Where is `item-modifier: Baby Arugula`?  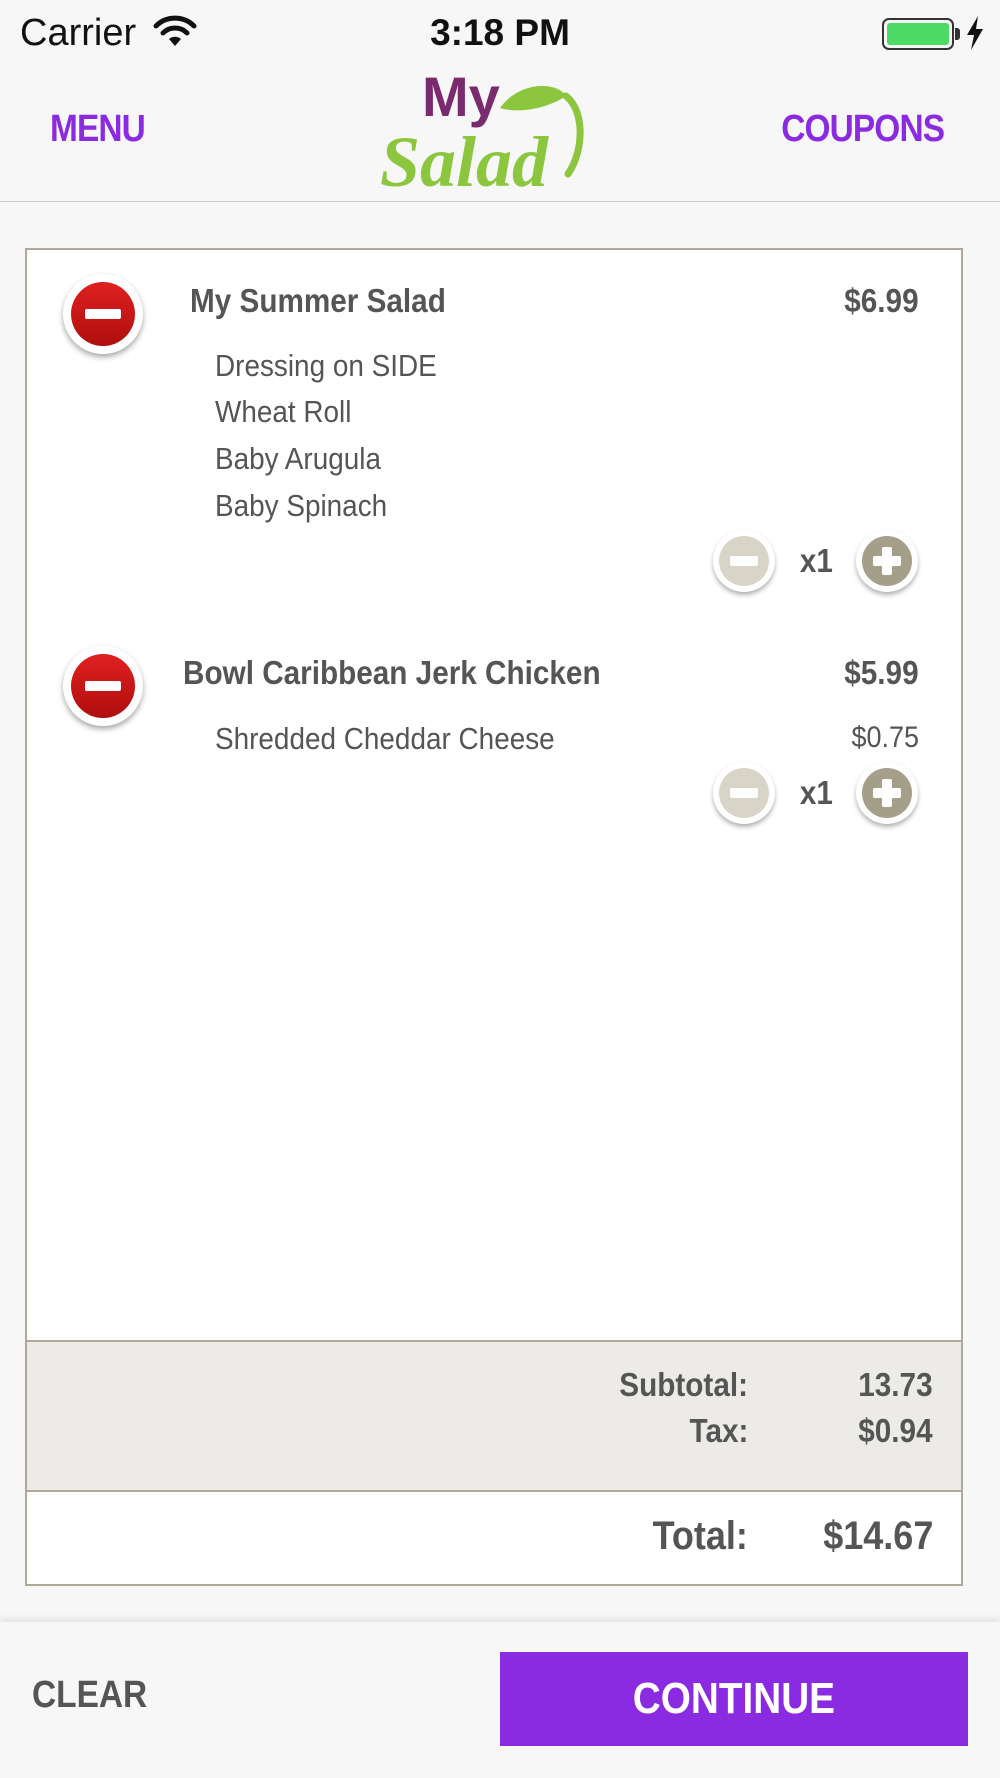 item-modifier: Baby Arugula is located at coordinates (298, 458).